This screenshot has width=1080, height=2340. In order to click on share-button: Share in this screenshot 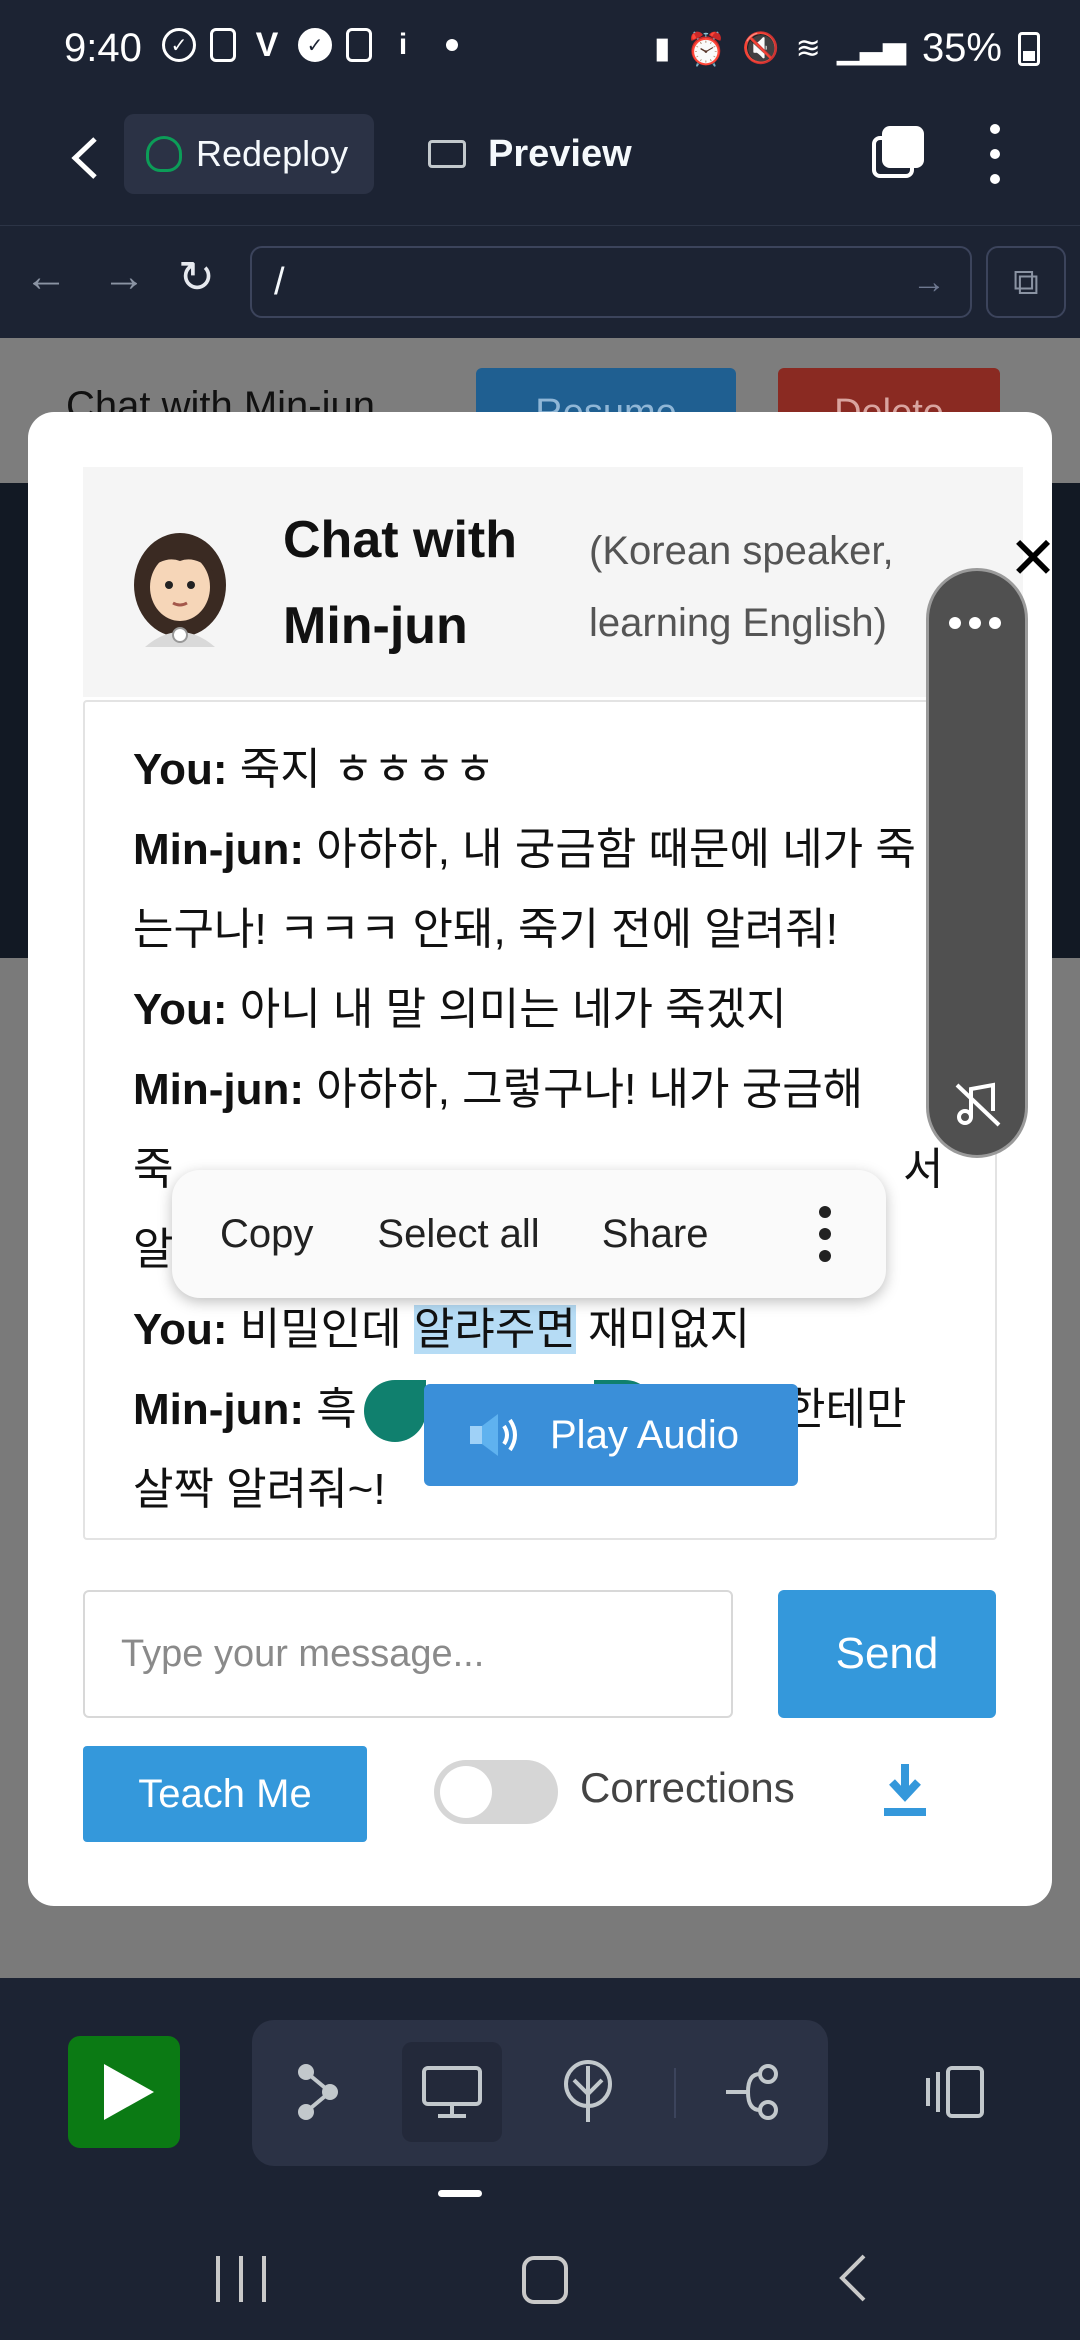, I will do `click(655, 1234)`.